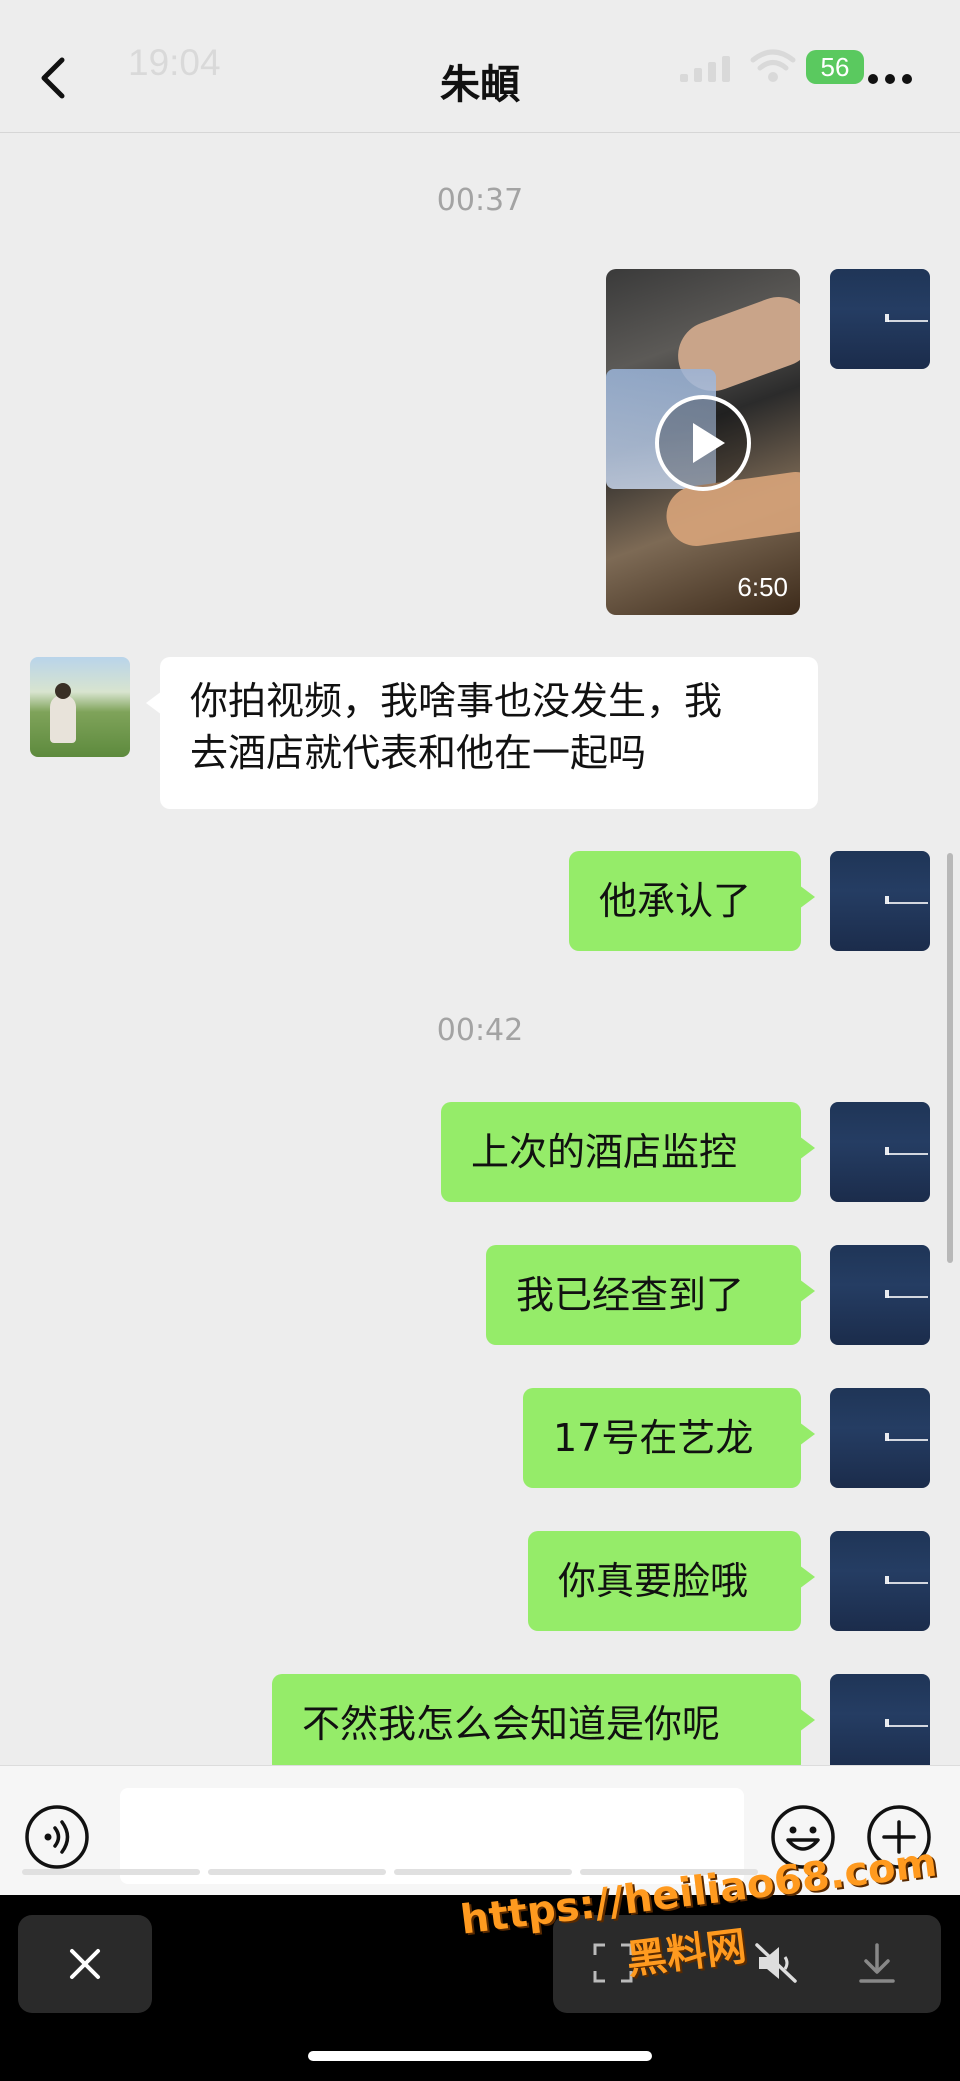  What do you see at coordinates (705, 69) in the screenshot?
I see `signal-icon` at bounding box center [705, 69].